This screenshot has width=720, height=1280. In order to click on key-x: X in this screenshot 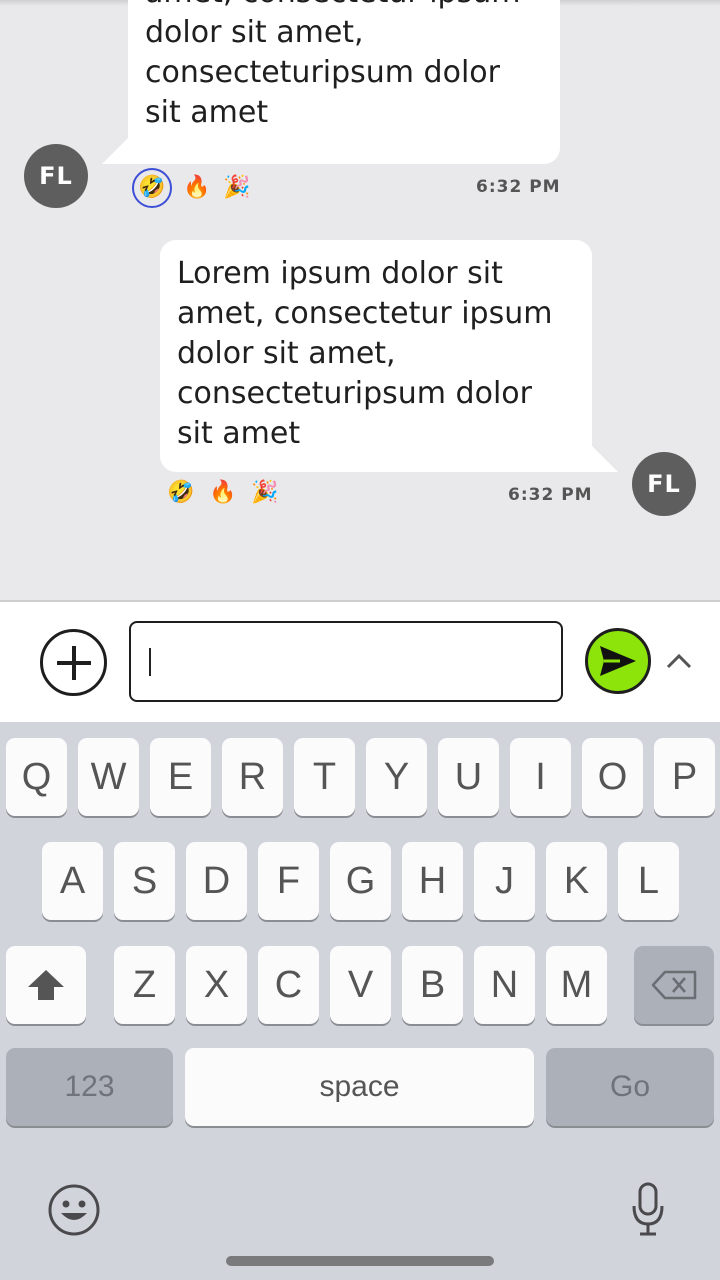, I will do `click(216, 985)`.